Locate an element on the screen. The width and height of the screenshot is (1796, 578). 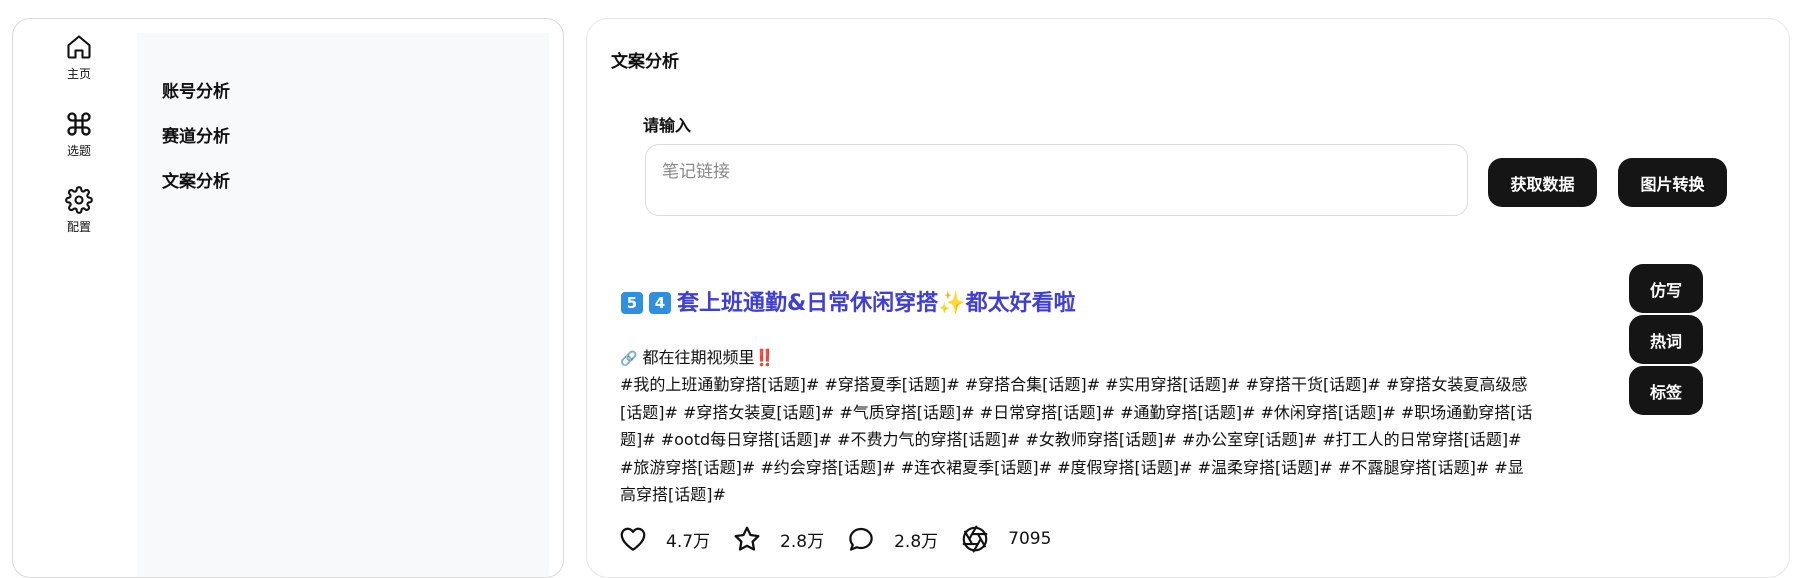
double-exclamation-icon: ‼️ is located at coordinates (764, 357).